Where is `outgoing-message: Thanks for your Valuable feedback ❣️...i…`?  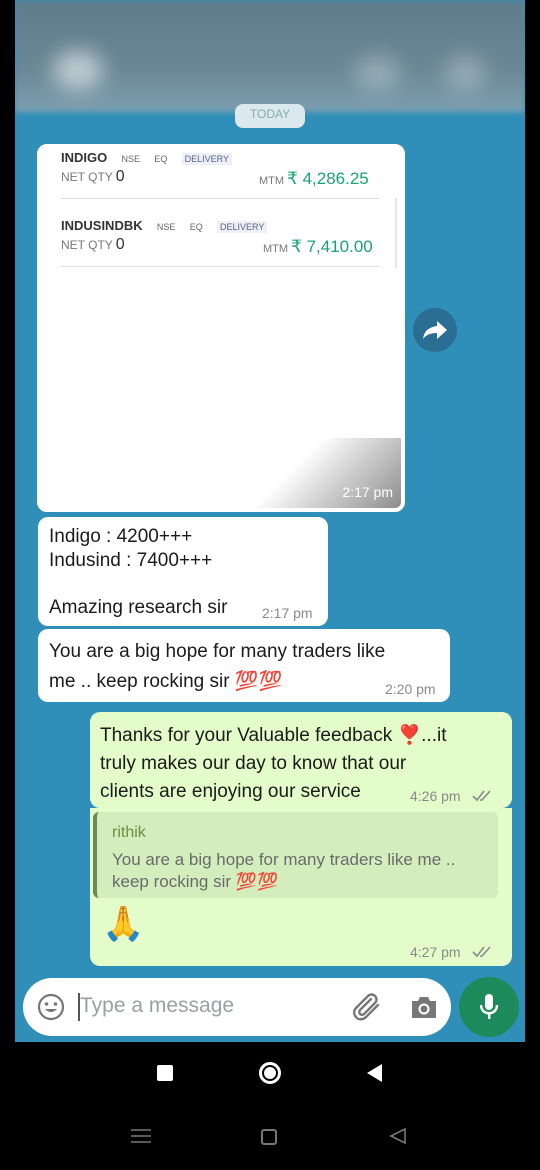
outgoing-message: Thanks for your Valuable feedback ❣️...i… is located at coordinates (301, 760).